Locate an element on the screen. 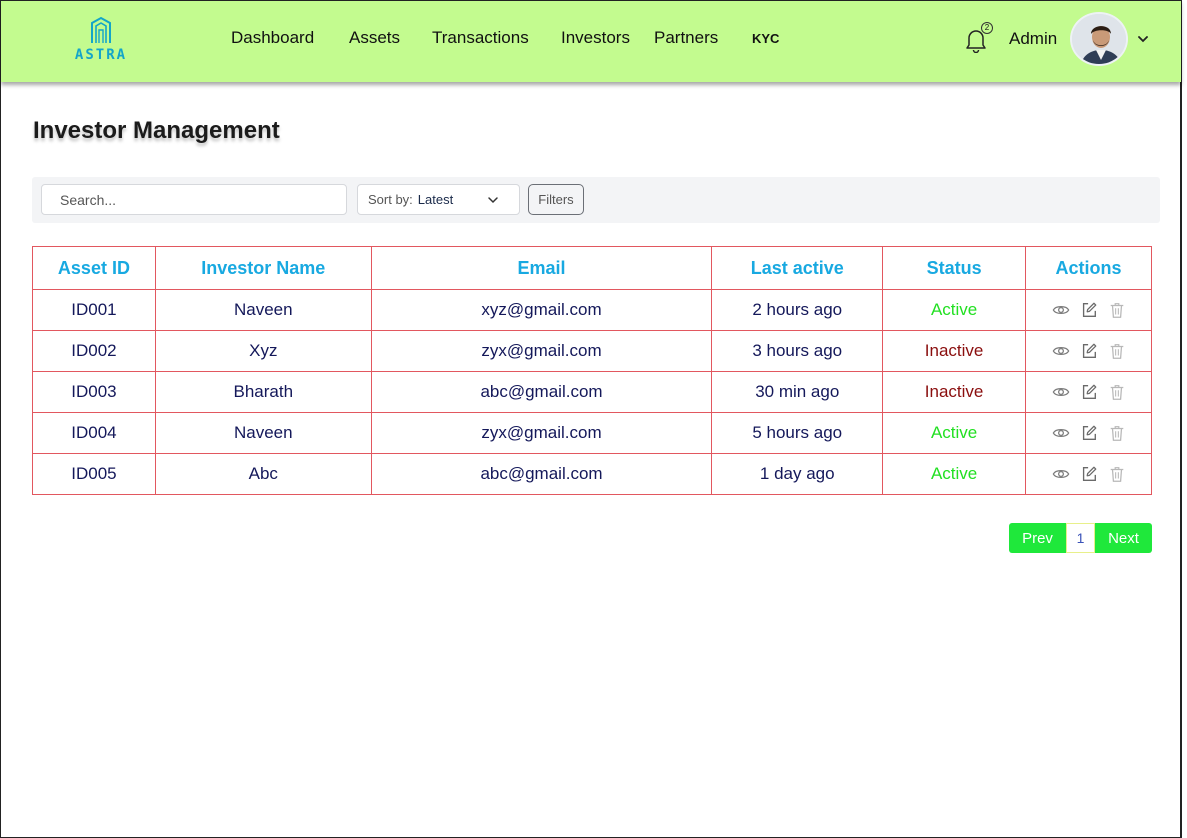 The image size is (1187, 838). last-active-cell: 30 min ago is located at coordinates (797, 392).